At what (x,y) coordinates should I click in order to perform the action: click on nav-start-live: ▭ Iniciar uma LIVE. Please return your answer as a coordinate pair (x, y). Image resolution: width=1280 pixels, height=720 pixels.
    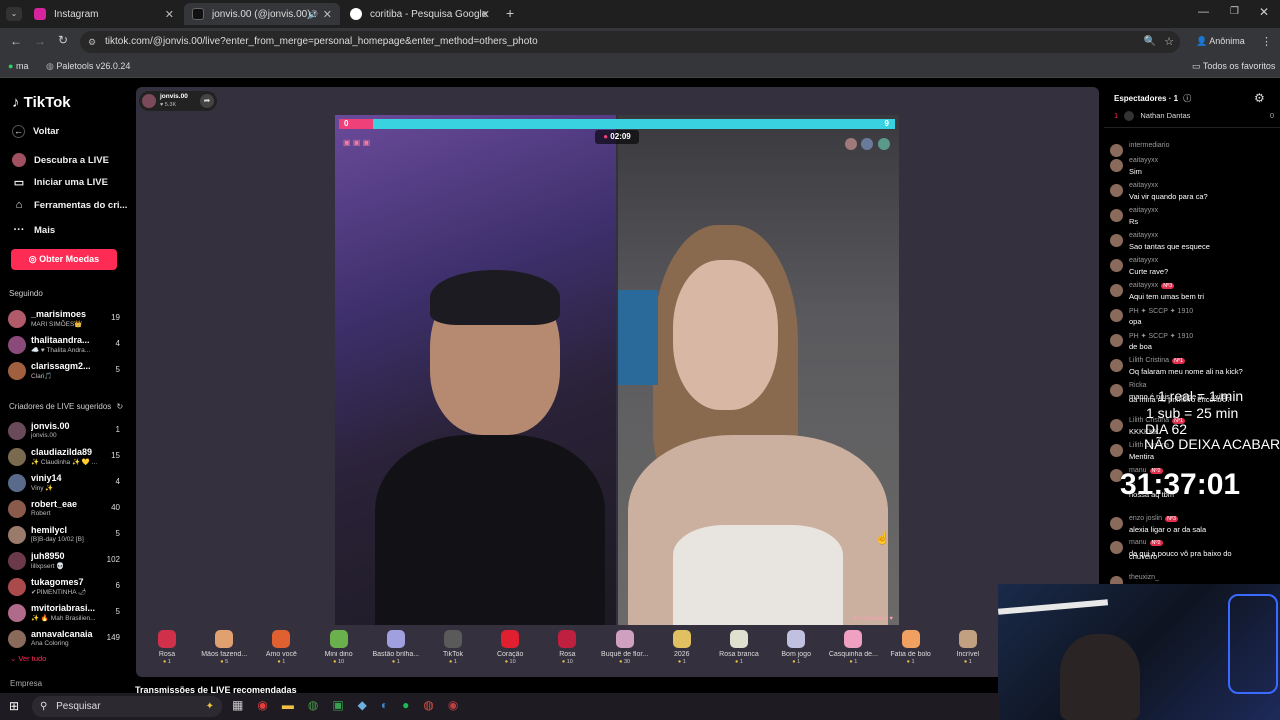
    Looking at the image, I should click on (60, 182).